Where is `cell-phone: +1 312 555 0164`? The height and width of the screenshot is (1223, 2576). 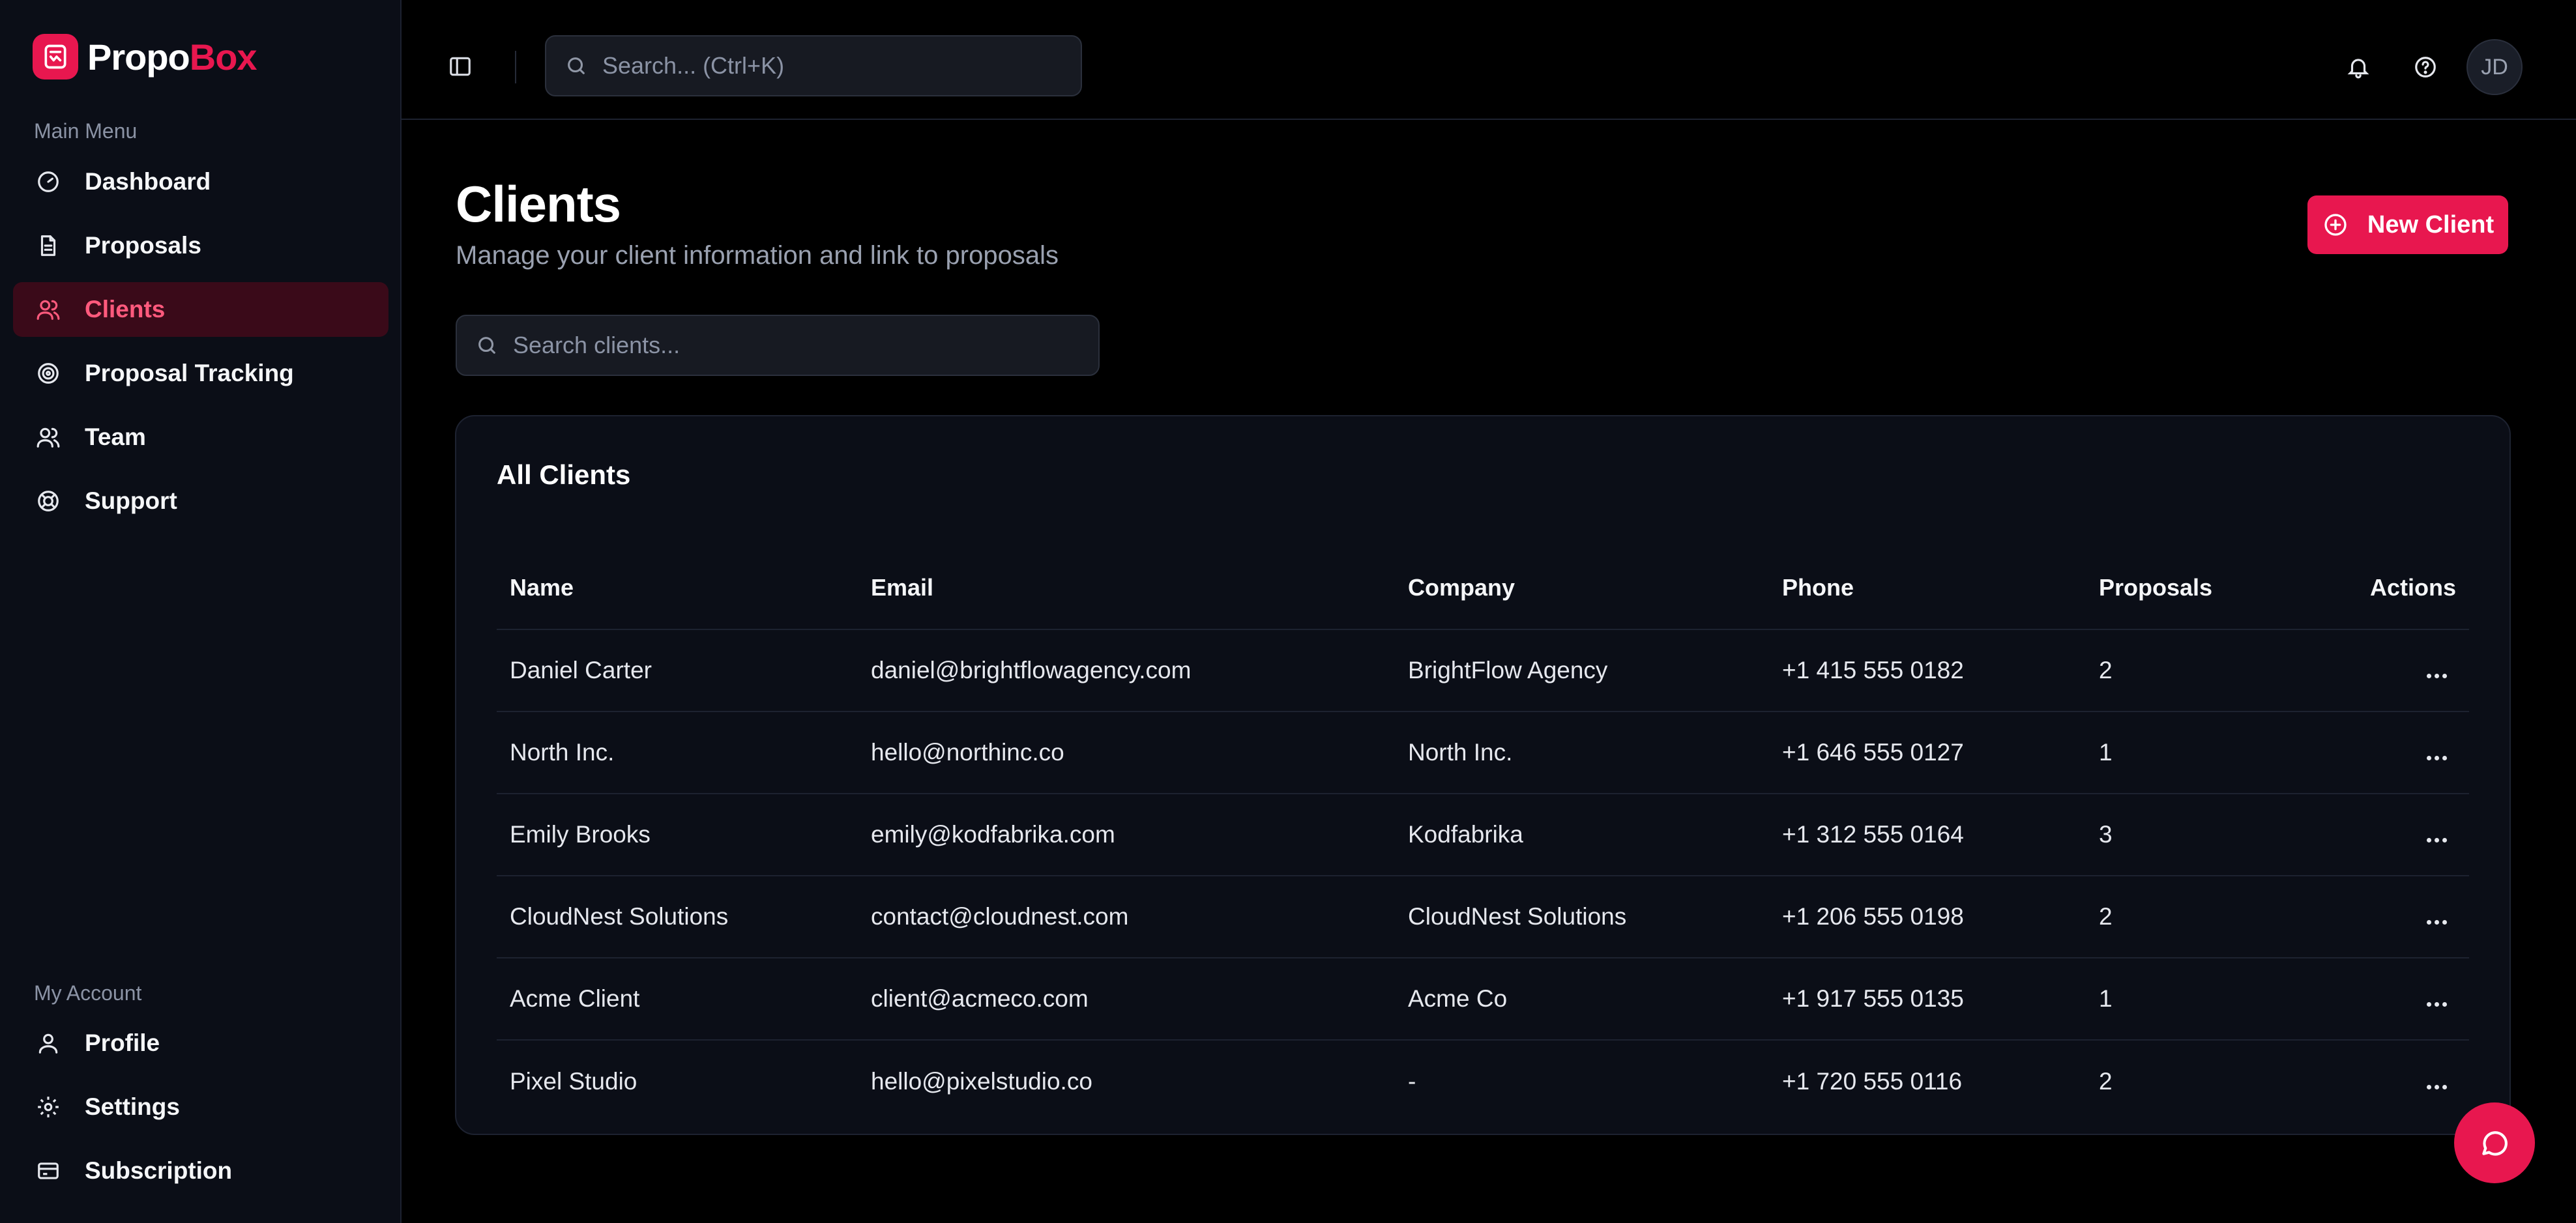
cell-phone: +1 312 555 0164 is located at coordinates (1873, 835).